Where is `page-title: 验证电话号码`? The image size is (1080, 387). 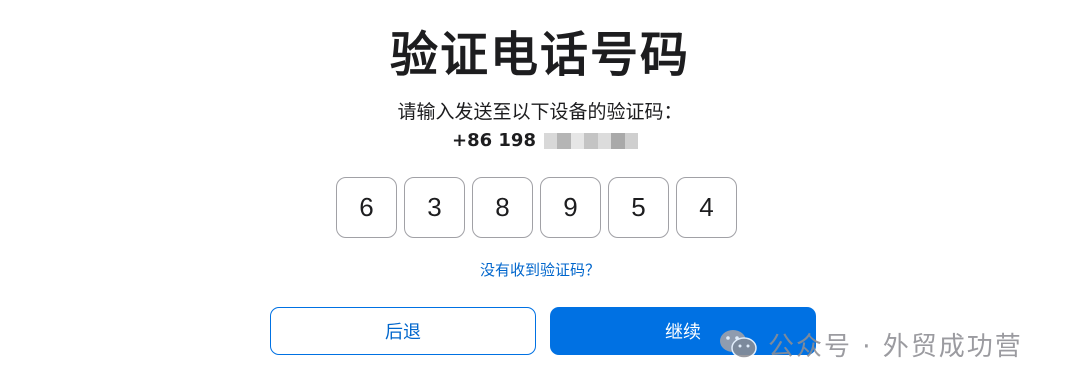
page-title: 验证电话号码 is located at coordinates (539, 55).